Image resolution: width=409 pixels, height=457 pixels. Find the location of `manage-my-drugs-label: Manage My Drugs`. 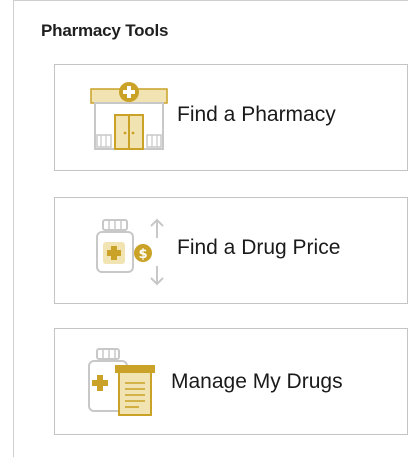

manage-my-drugs-label: Manage My Drugs is located at coordinates (257, 381).